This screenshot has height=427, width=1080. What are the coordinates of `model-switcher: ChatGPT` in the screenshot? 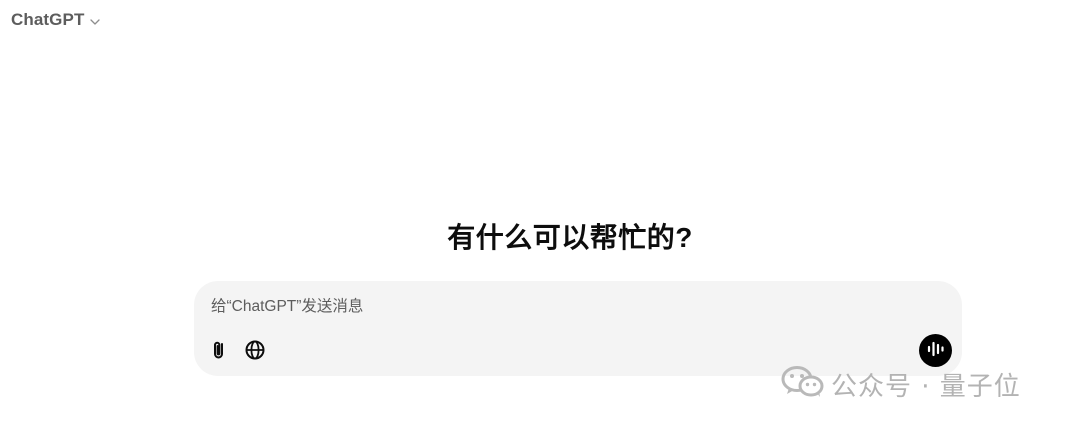 It's located at (56, 20).